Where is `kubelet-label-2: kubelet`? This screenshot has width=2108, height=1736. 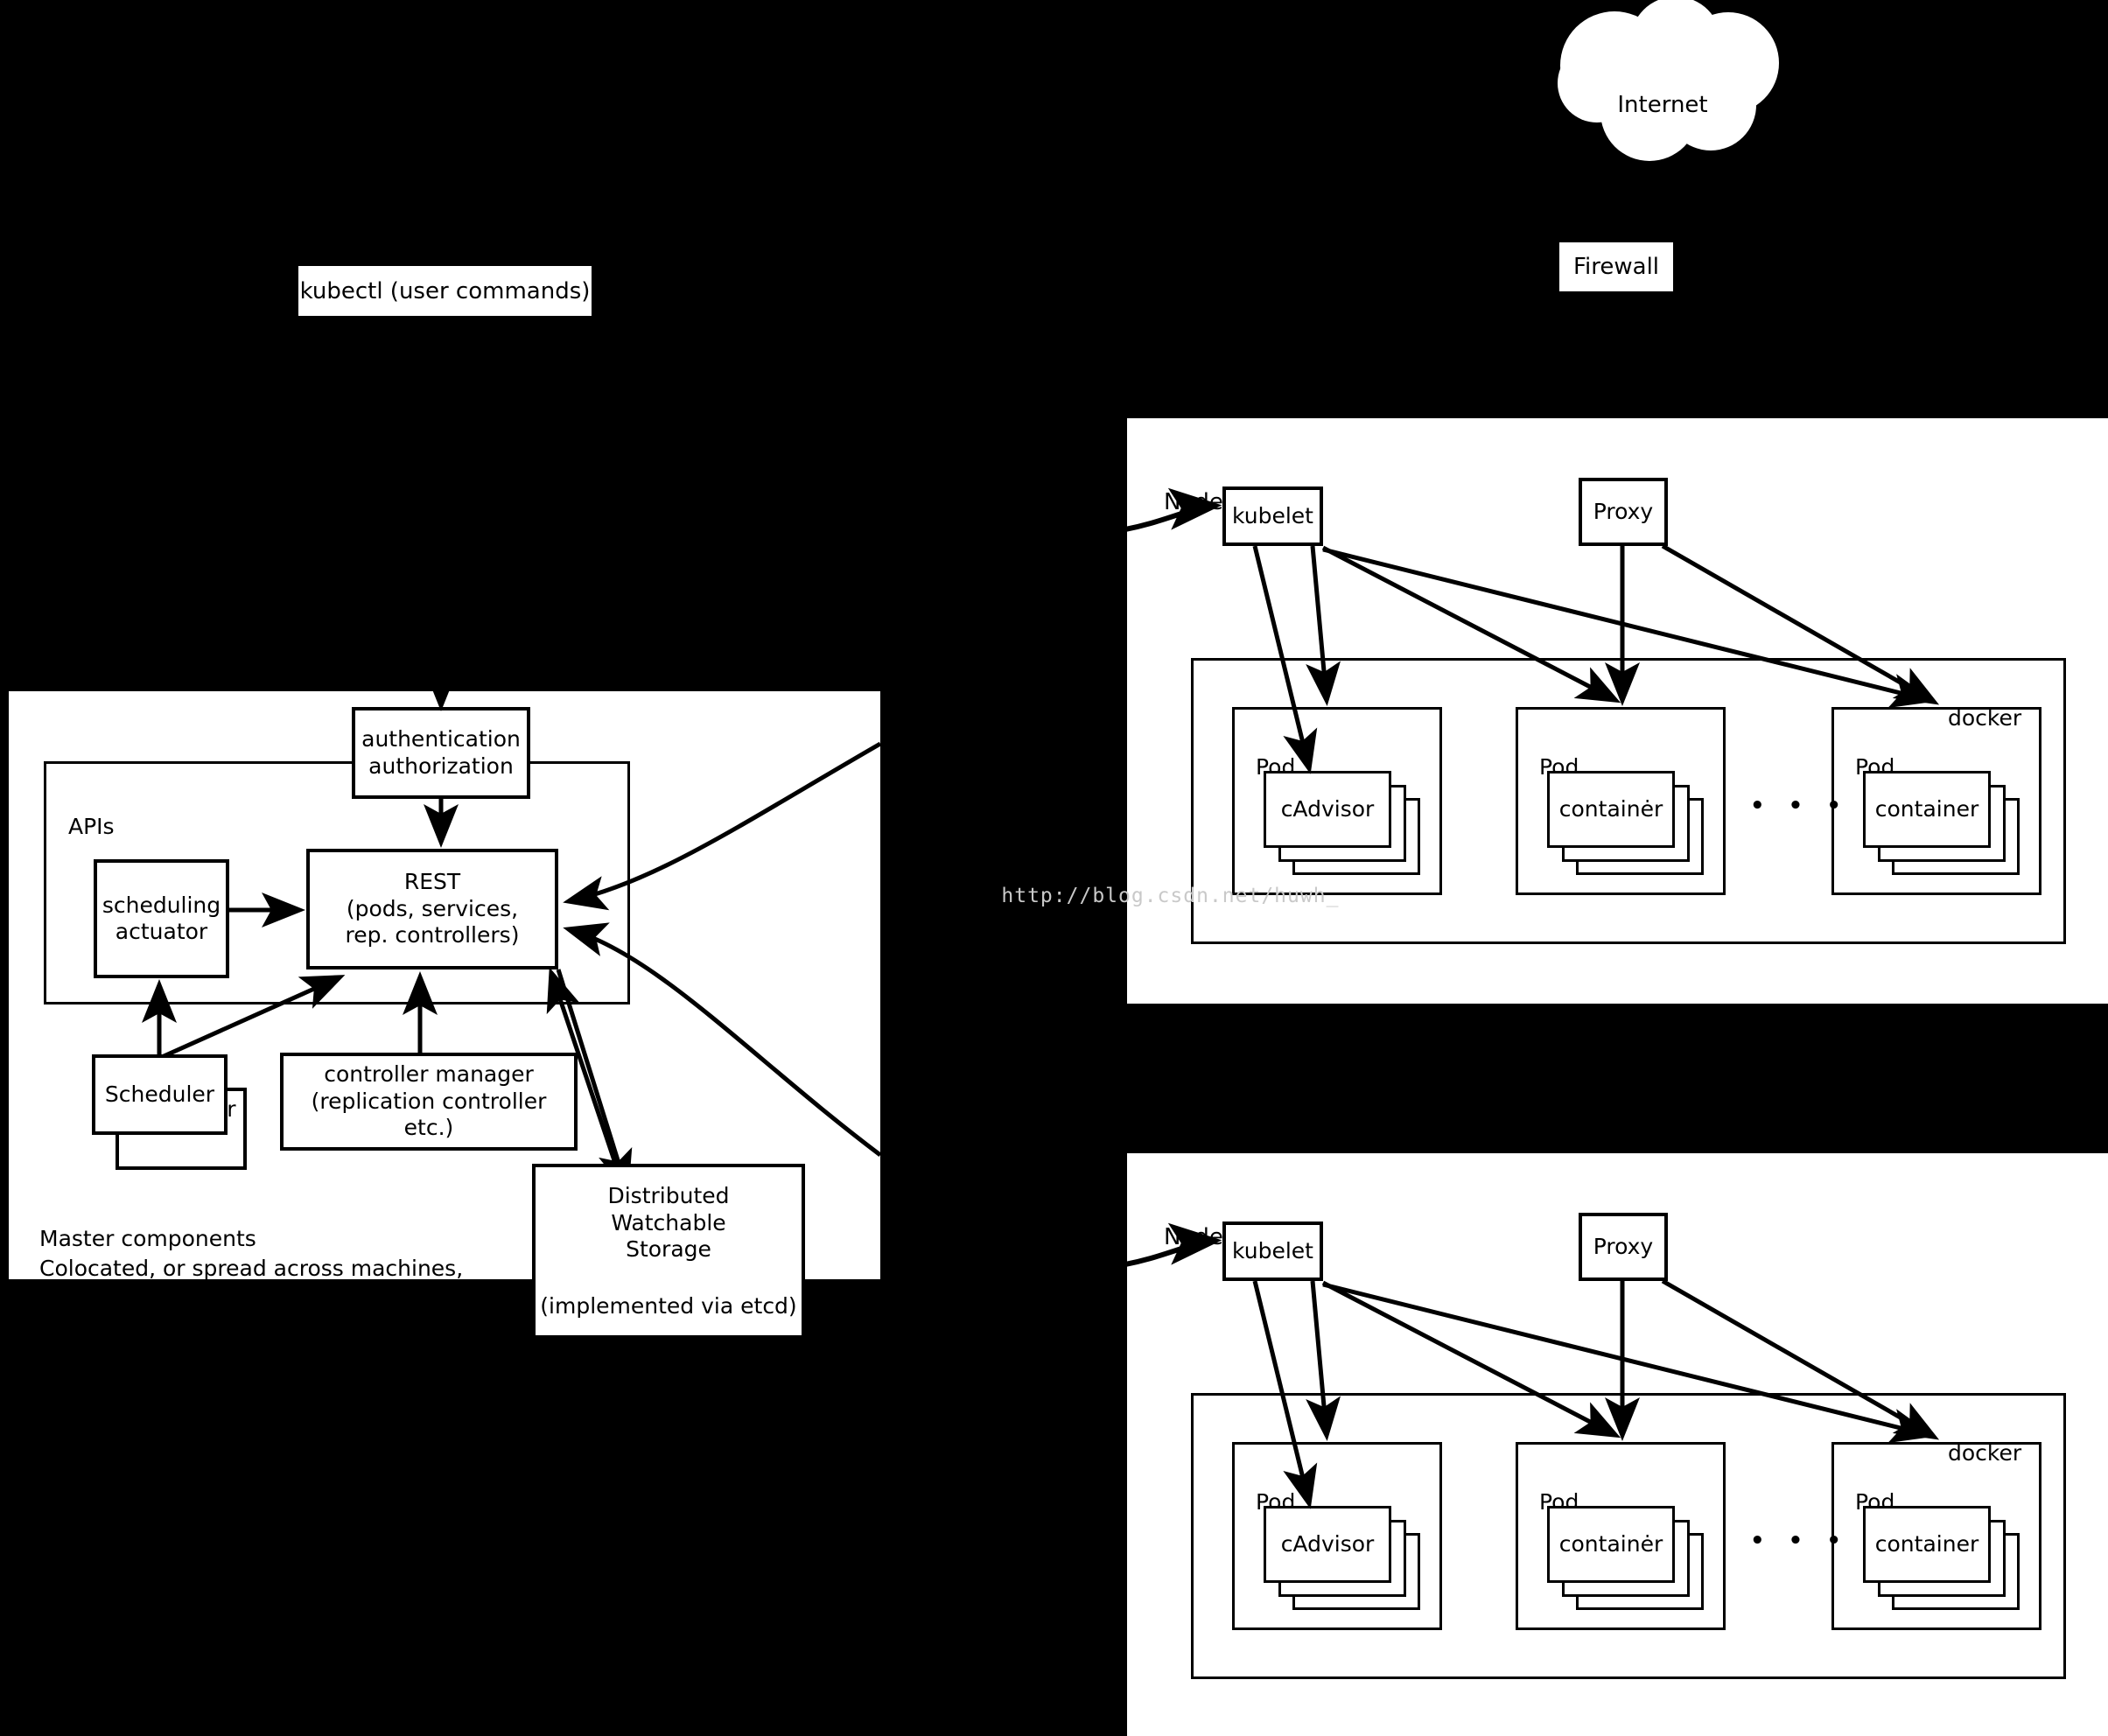 kubelet-label-2: kubelet is located at coordinates (1272, 1250).